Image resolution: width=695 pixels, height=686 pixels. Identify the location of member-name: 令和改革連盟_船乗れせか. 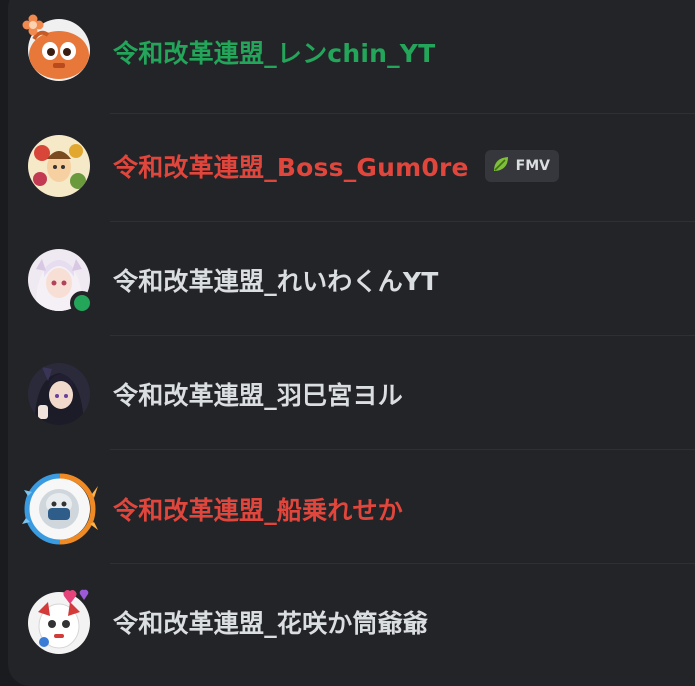
(258, 509).